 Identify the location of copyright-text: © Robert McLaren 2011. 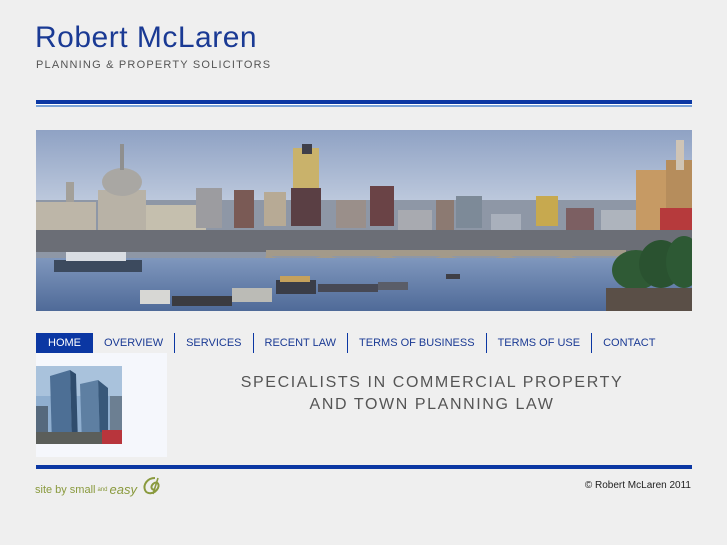
(637, 485).